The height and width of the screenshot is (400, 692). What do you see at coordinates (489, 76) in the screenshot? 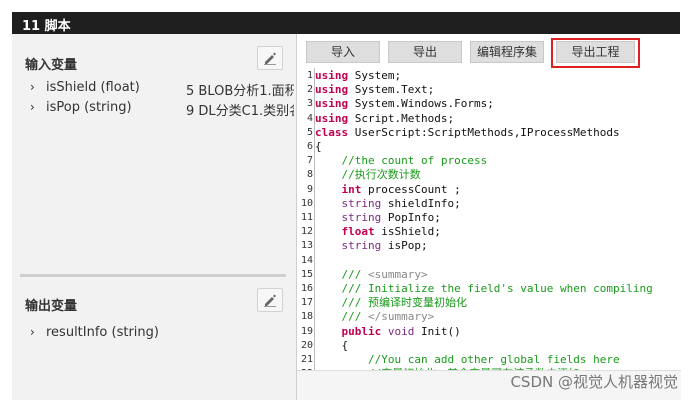
I see `code-line: 1 using System;` at bounding box center [489, 76].